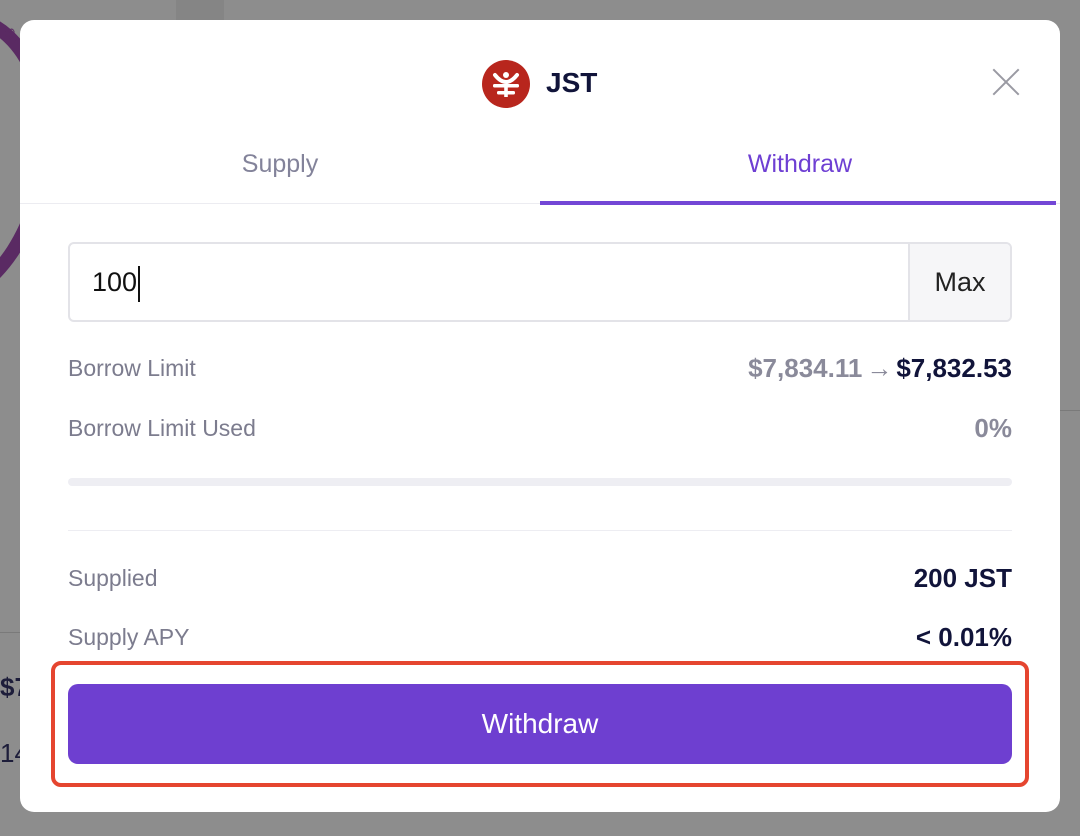 The height and width of the screenshot is (836, 1080). Describe the element at coordinates (540, 428) in the screenshot. I see `borrow-limit-used-row: Borrow Limit Used 0%` at that location.